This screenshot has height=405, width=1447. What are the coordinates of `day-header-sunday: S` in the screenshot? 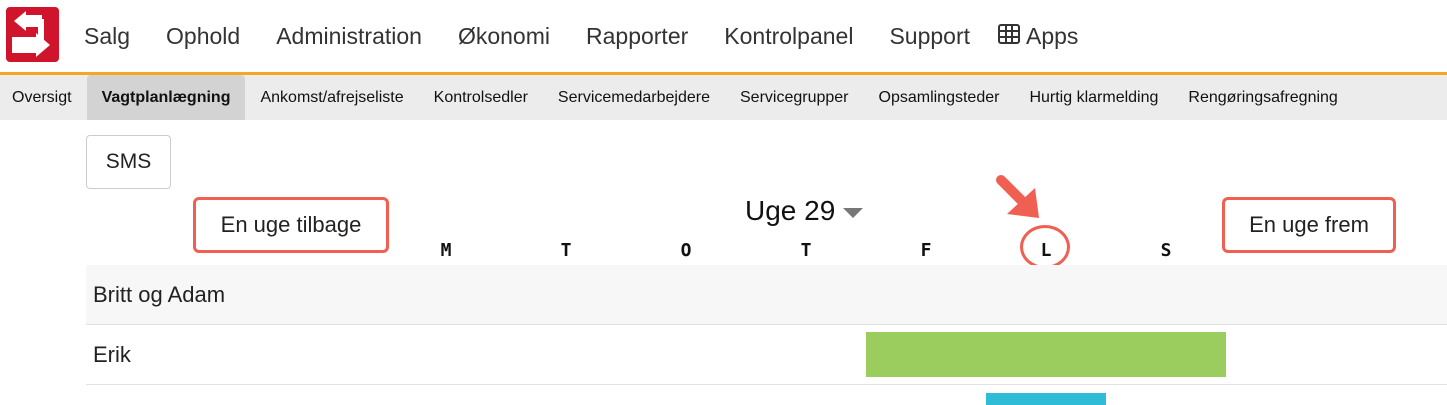 It's located at (1166, 250).